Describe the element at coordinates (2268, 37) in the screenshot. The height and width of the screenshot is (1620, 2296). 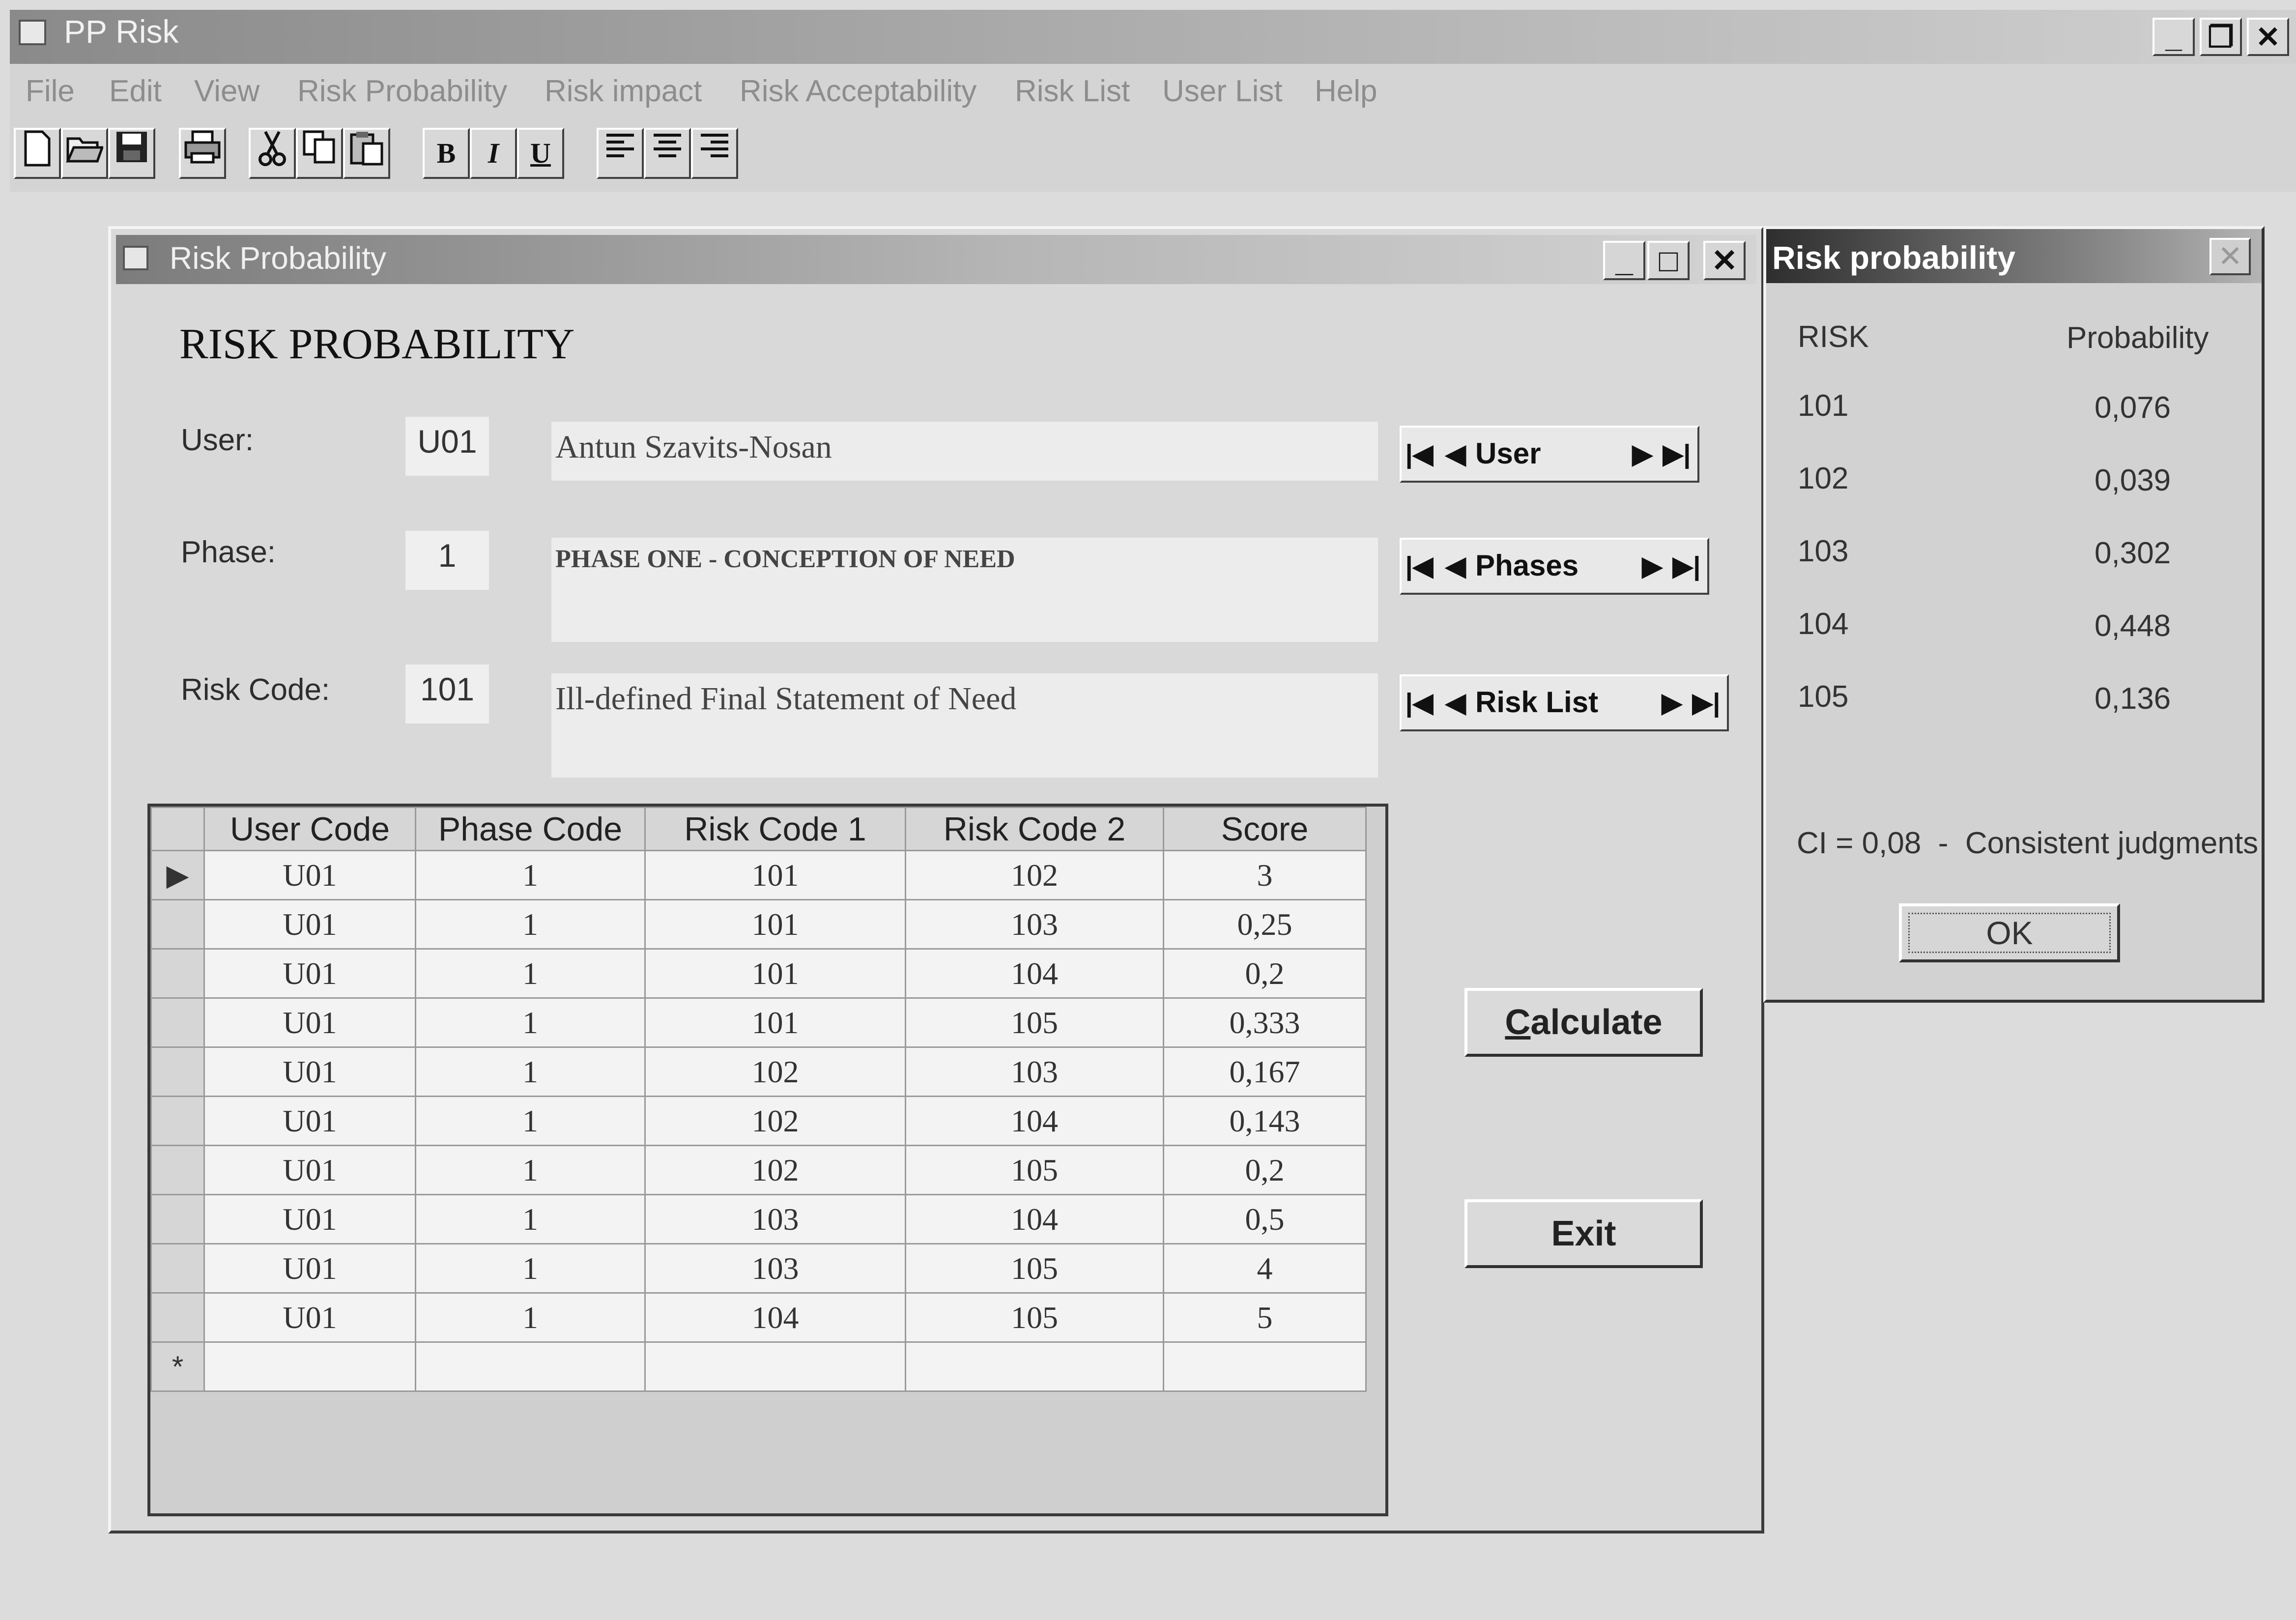
I see `close-button: ✕` at that location.